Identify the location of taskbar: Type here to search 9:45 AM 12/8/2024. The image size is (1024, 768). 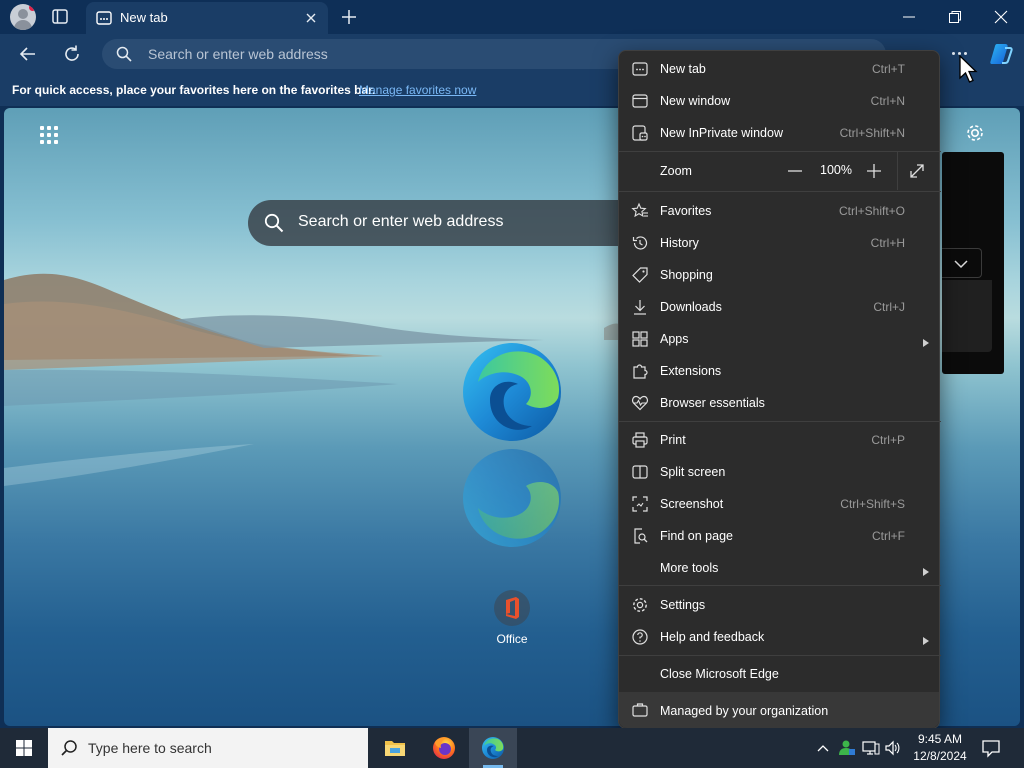
(512, 748).